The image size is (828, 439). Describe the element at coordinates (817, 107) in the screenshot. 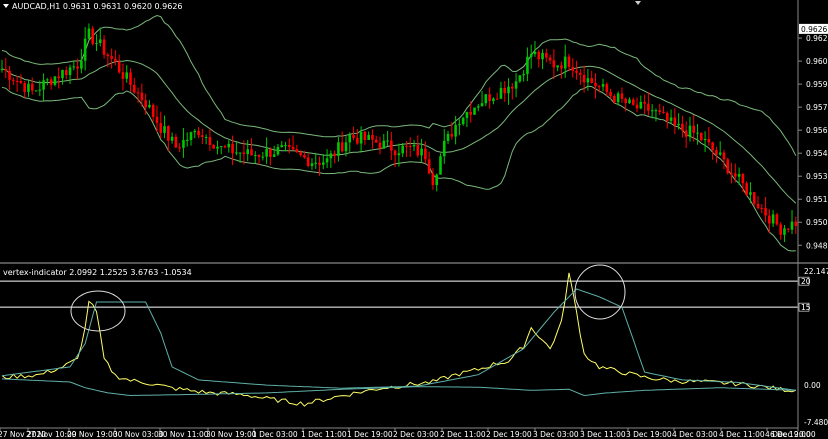

I see `price-tick-label: 0.9575` at that location.